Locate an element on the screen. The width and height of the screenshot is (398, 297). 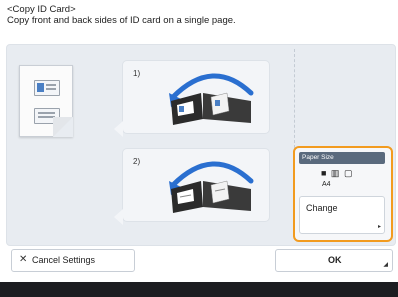
scanner-front-icon is located at coordinates (211, 99).